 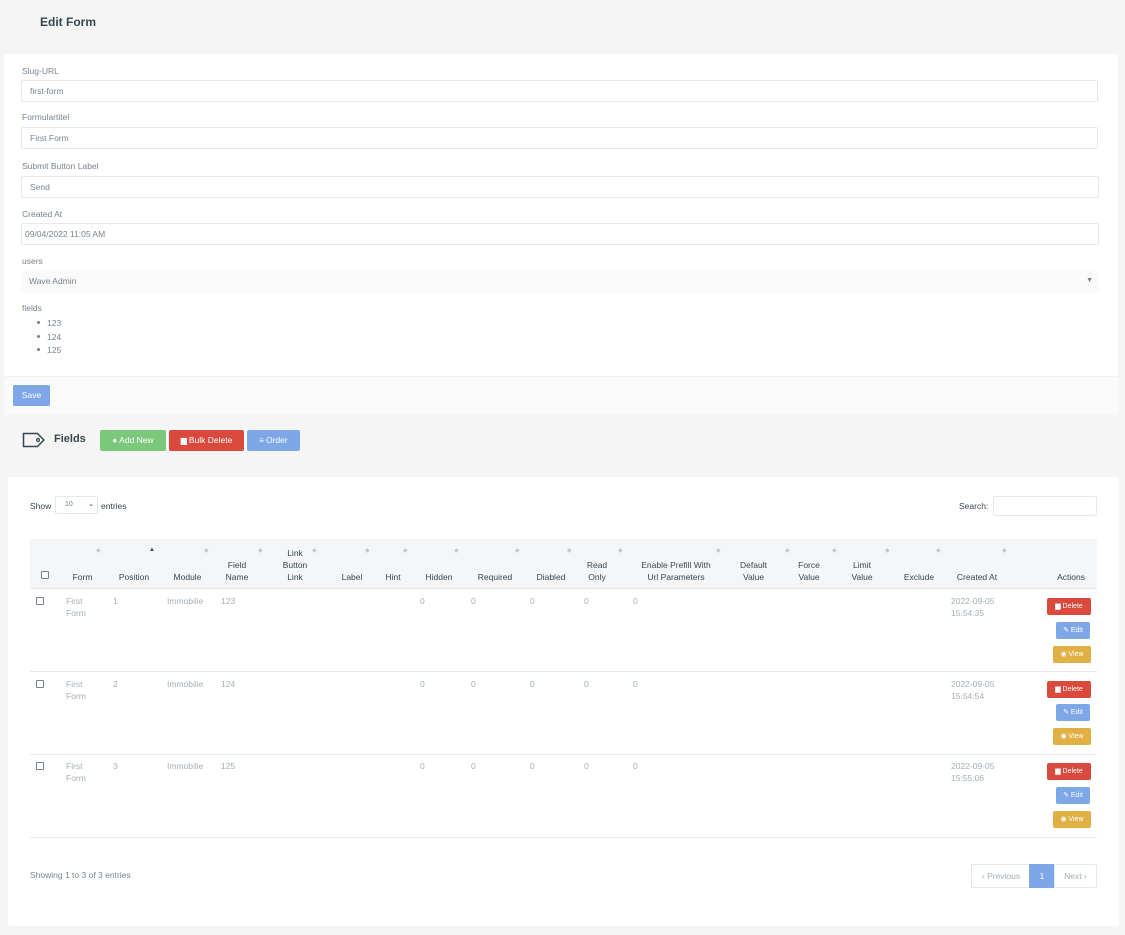 What do you see at coordinates (33, 440) in the screenshot?
I see `tag-icon` at bounding box center [33, 440].